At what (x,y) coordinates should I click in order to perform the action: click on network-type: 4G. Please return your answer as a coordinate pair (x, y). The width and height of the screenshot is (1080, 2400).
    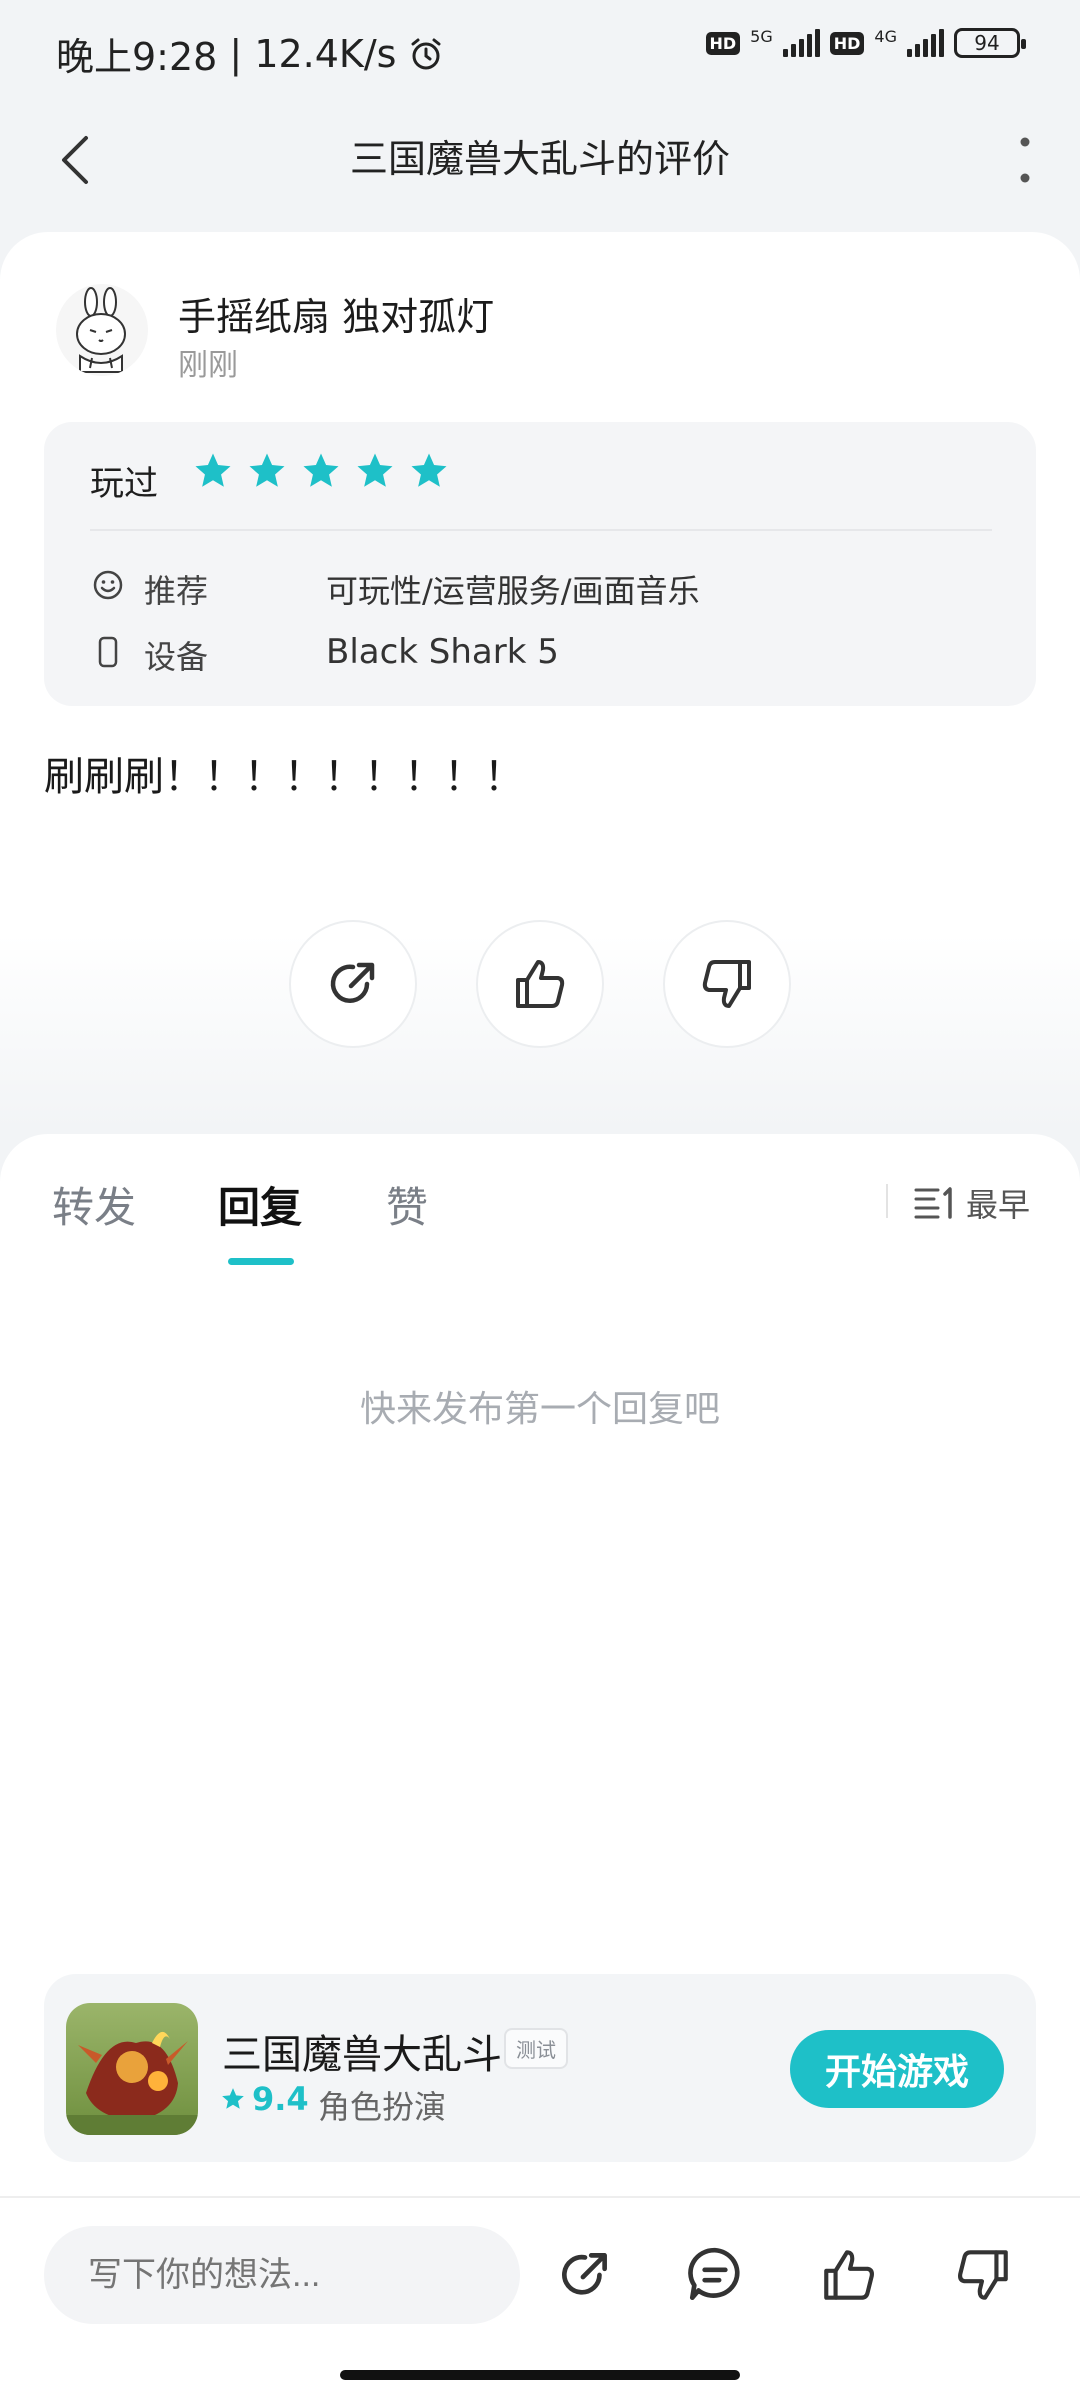
    Looking at the image, I should click on (885, 36).